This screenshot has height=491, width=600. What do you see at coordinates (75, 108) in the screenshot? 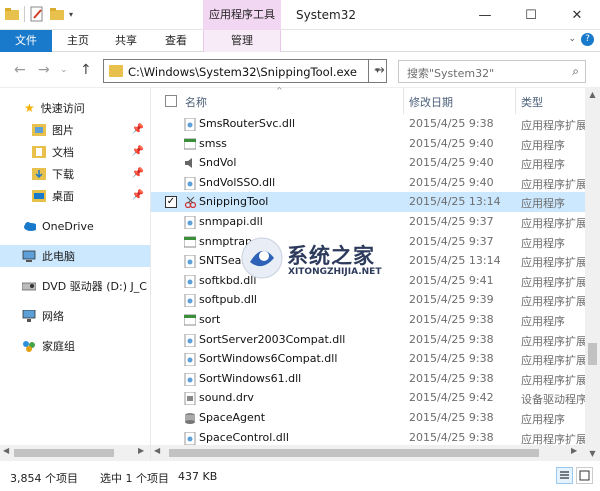
I see `nav-quick-access: ★ 快速访问` at bounding box center [75, 108].